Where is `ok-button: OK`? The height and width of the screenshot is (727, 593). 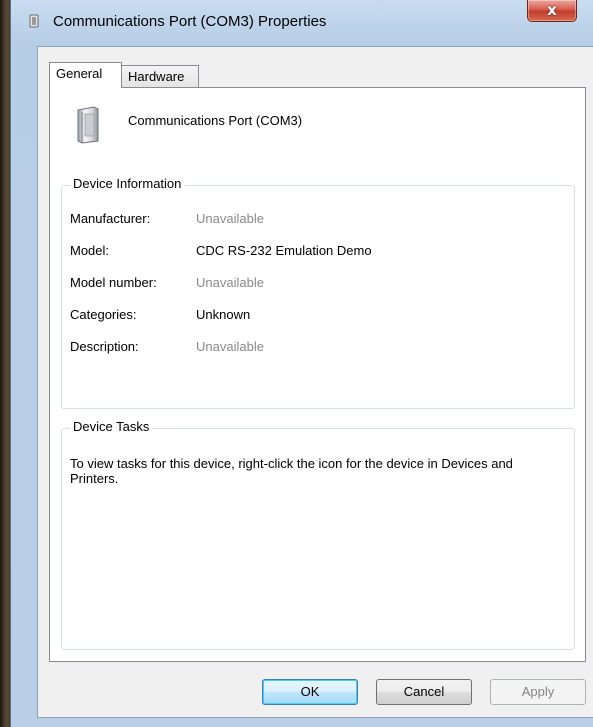
ok-button: OK is located at coordinates (310, 692).